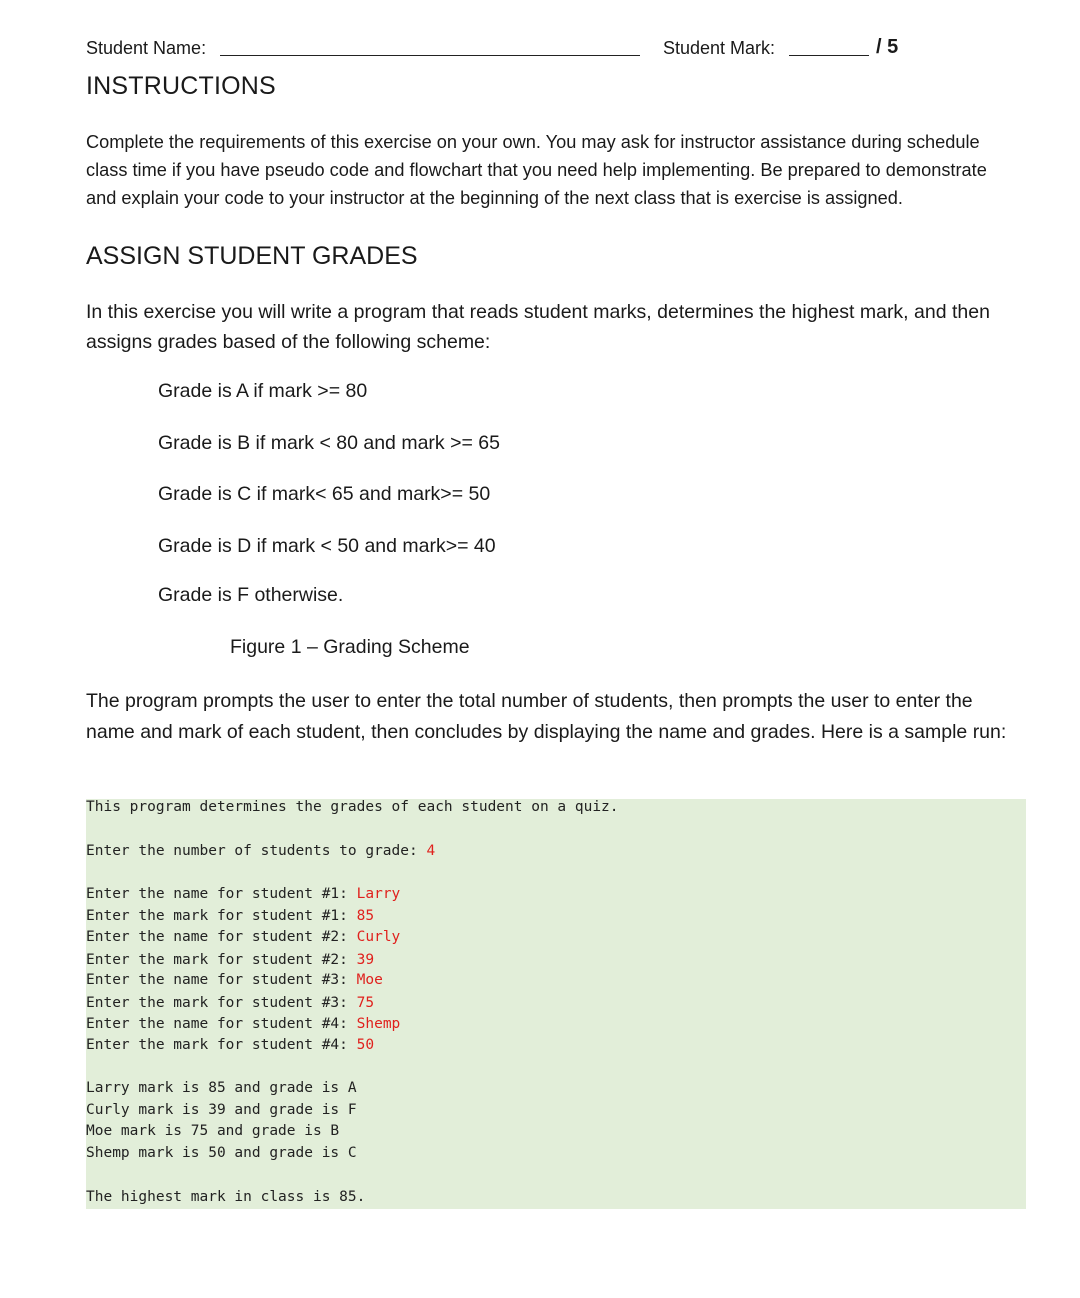  I want to click on console-user-input: 39, so click(365, 960).